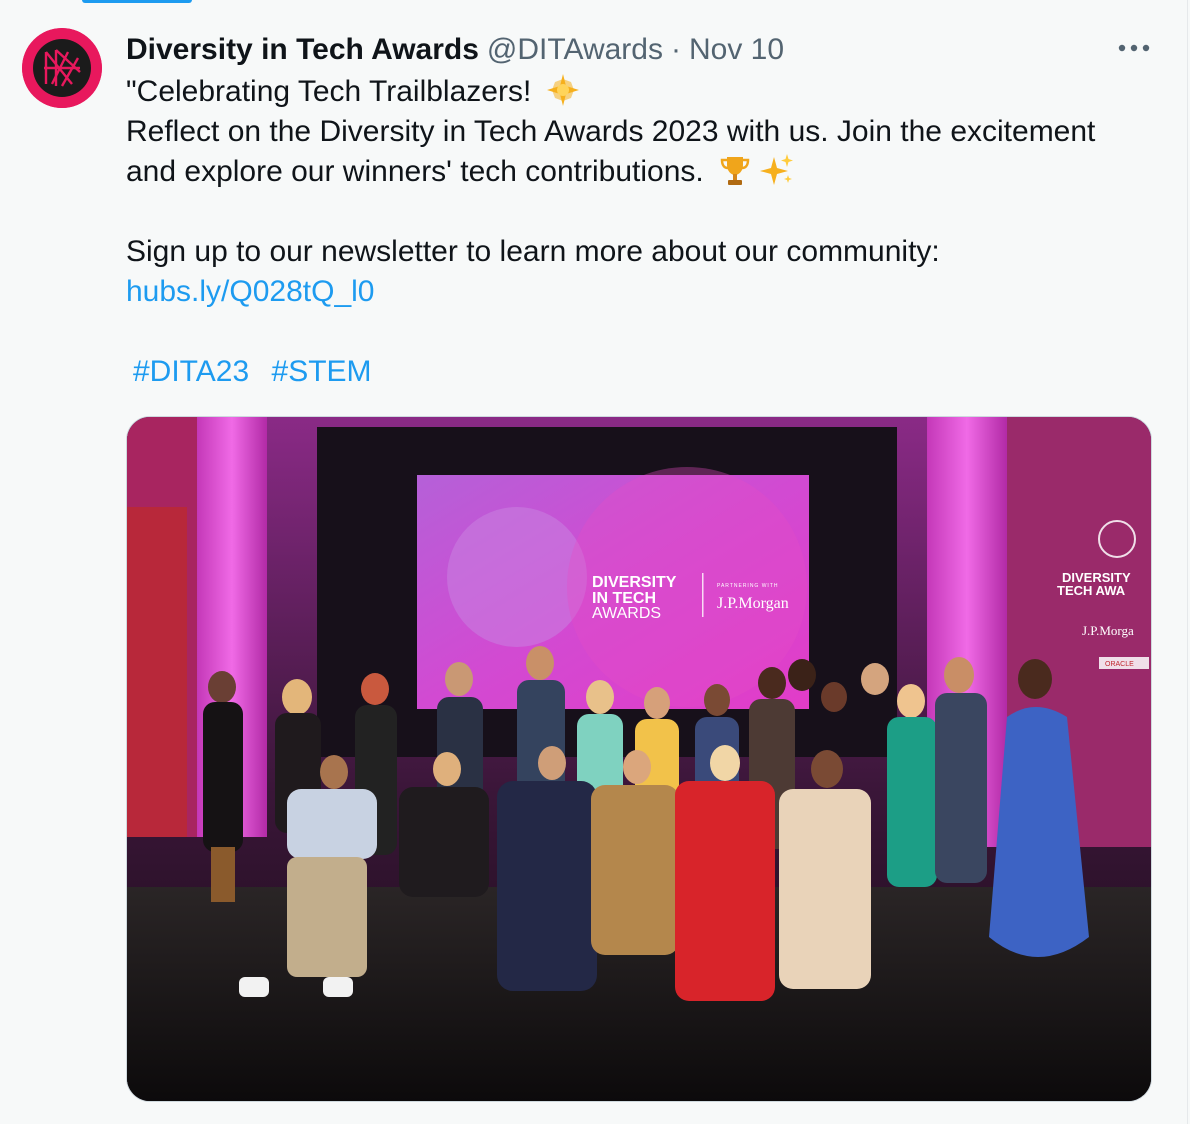 The height and width of the screenshot is (1124, 1190). Describe the element at coordinates (626, 613) in the screenshot. I see `screen-logo-text: AWARDS` at that location.